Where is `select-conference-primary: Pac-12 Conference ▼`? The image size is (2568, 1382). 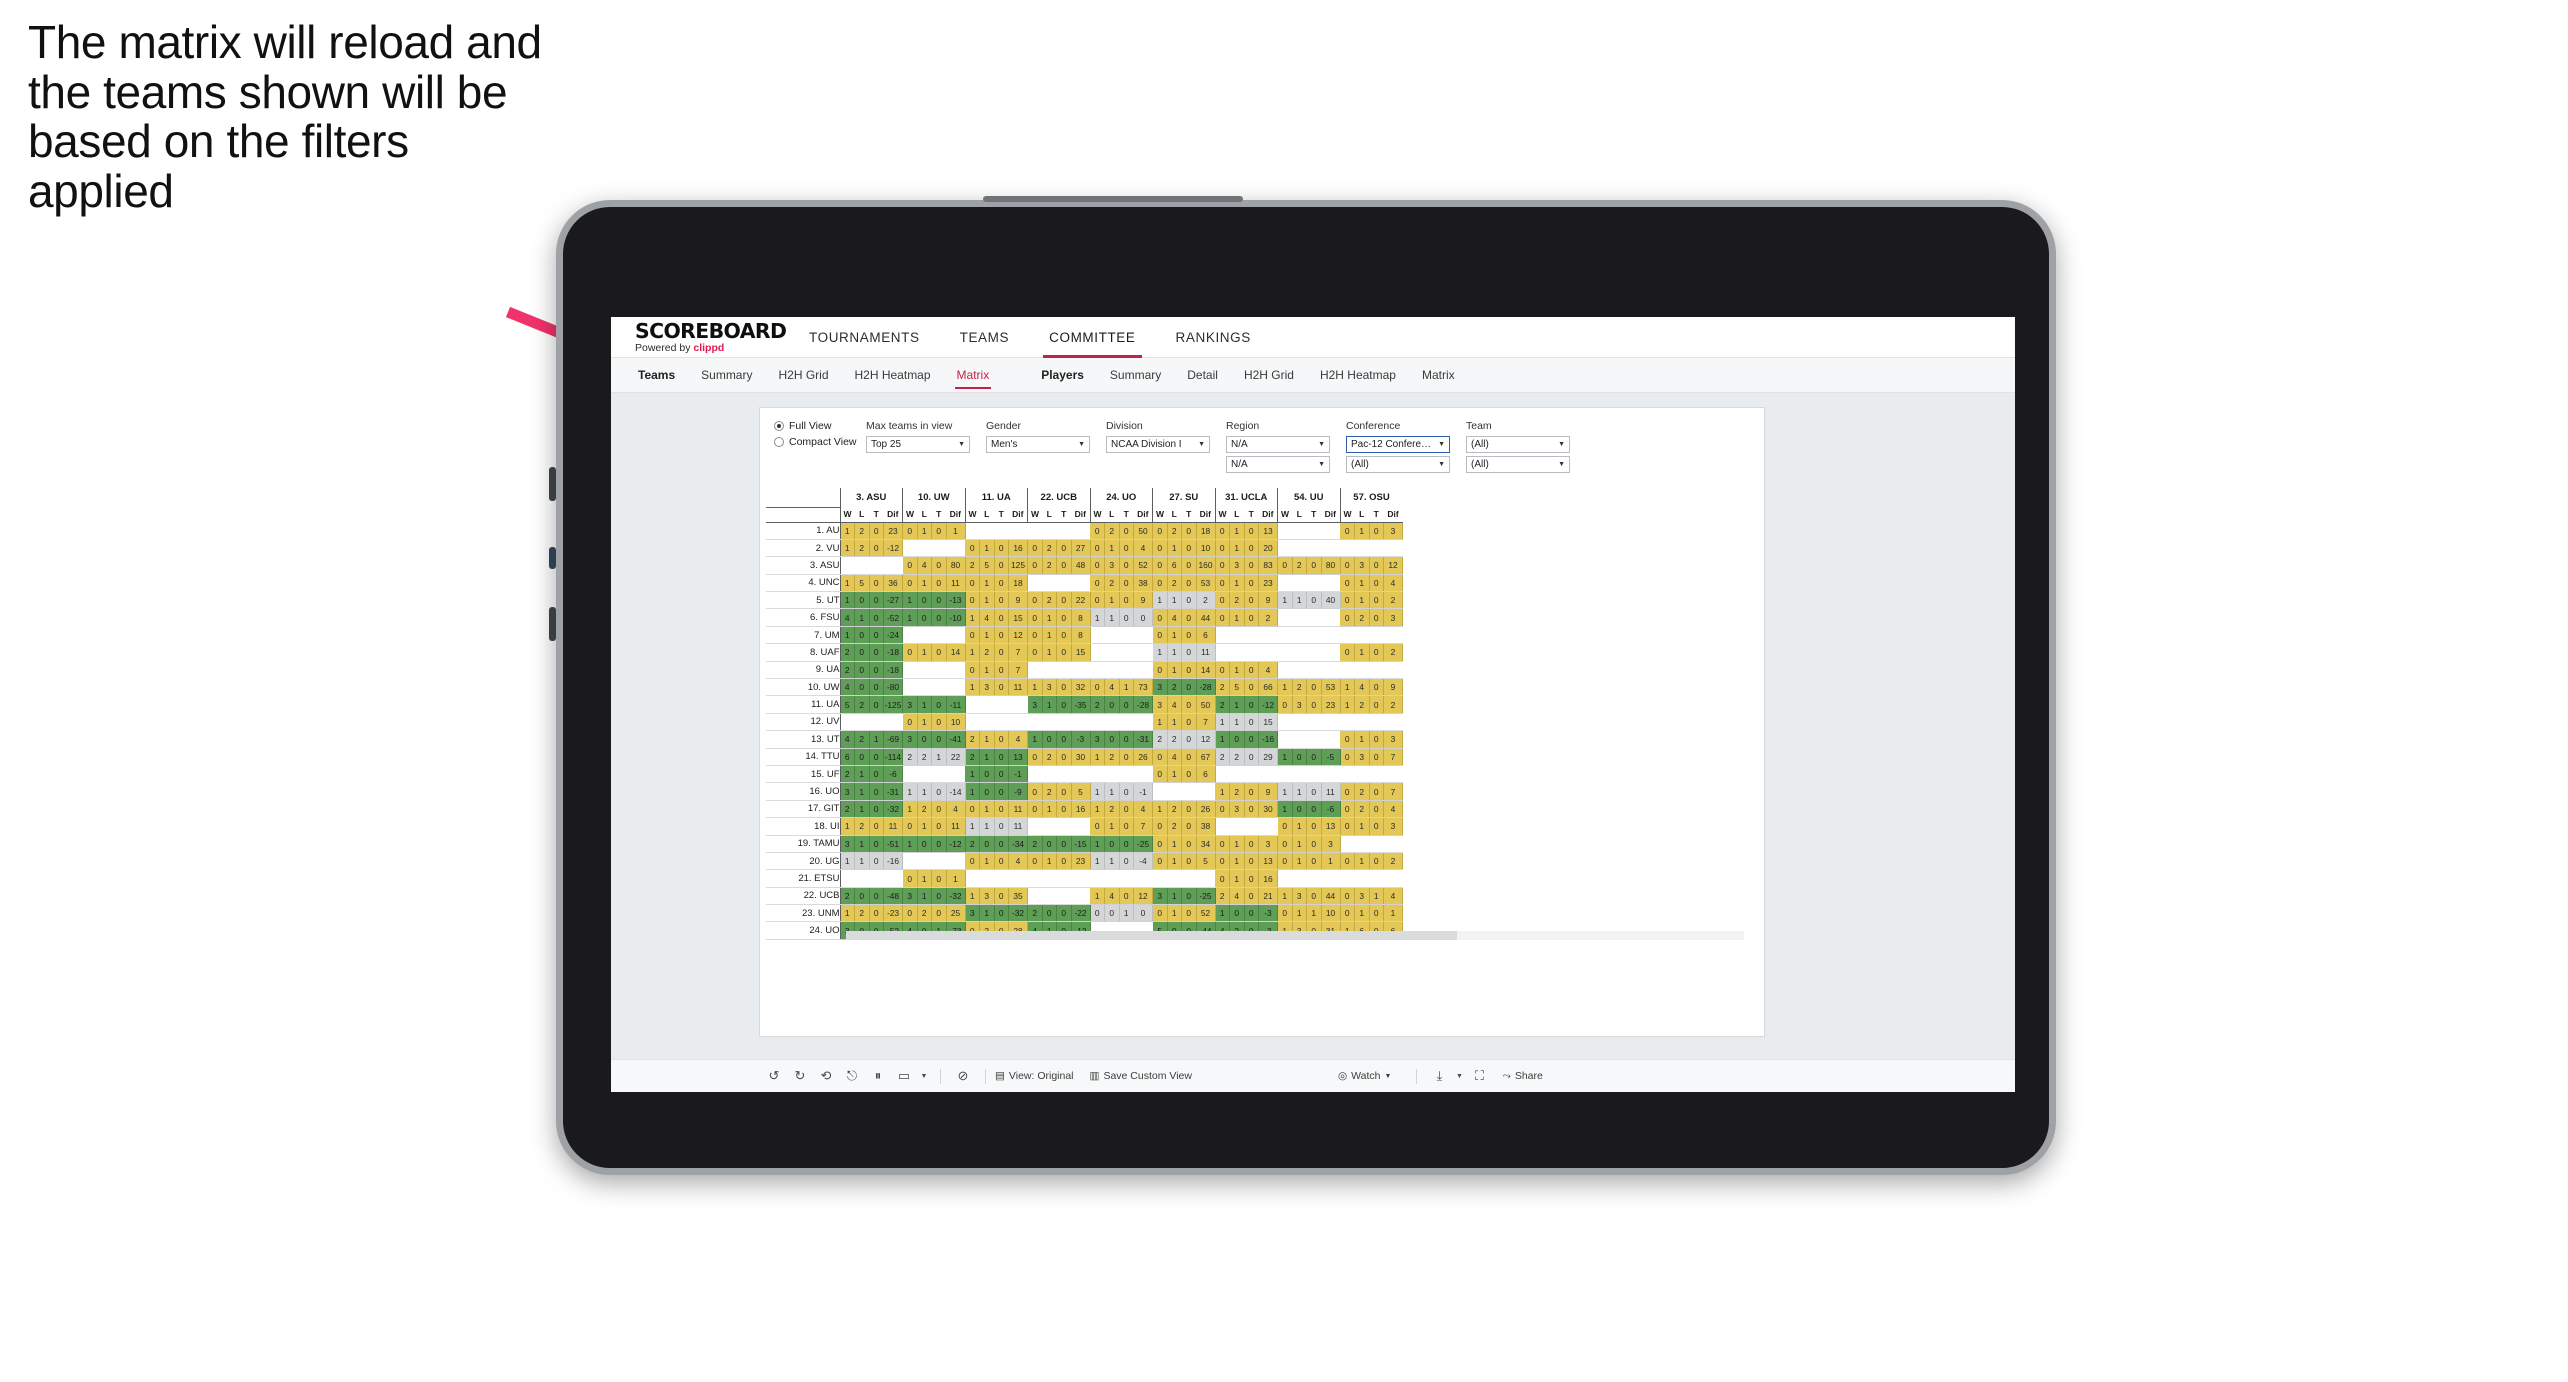
select-conference-primary: Pac-12 Conference ▼ is located at coordinates (1398, 444).